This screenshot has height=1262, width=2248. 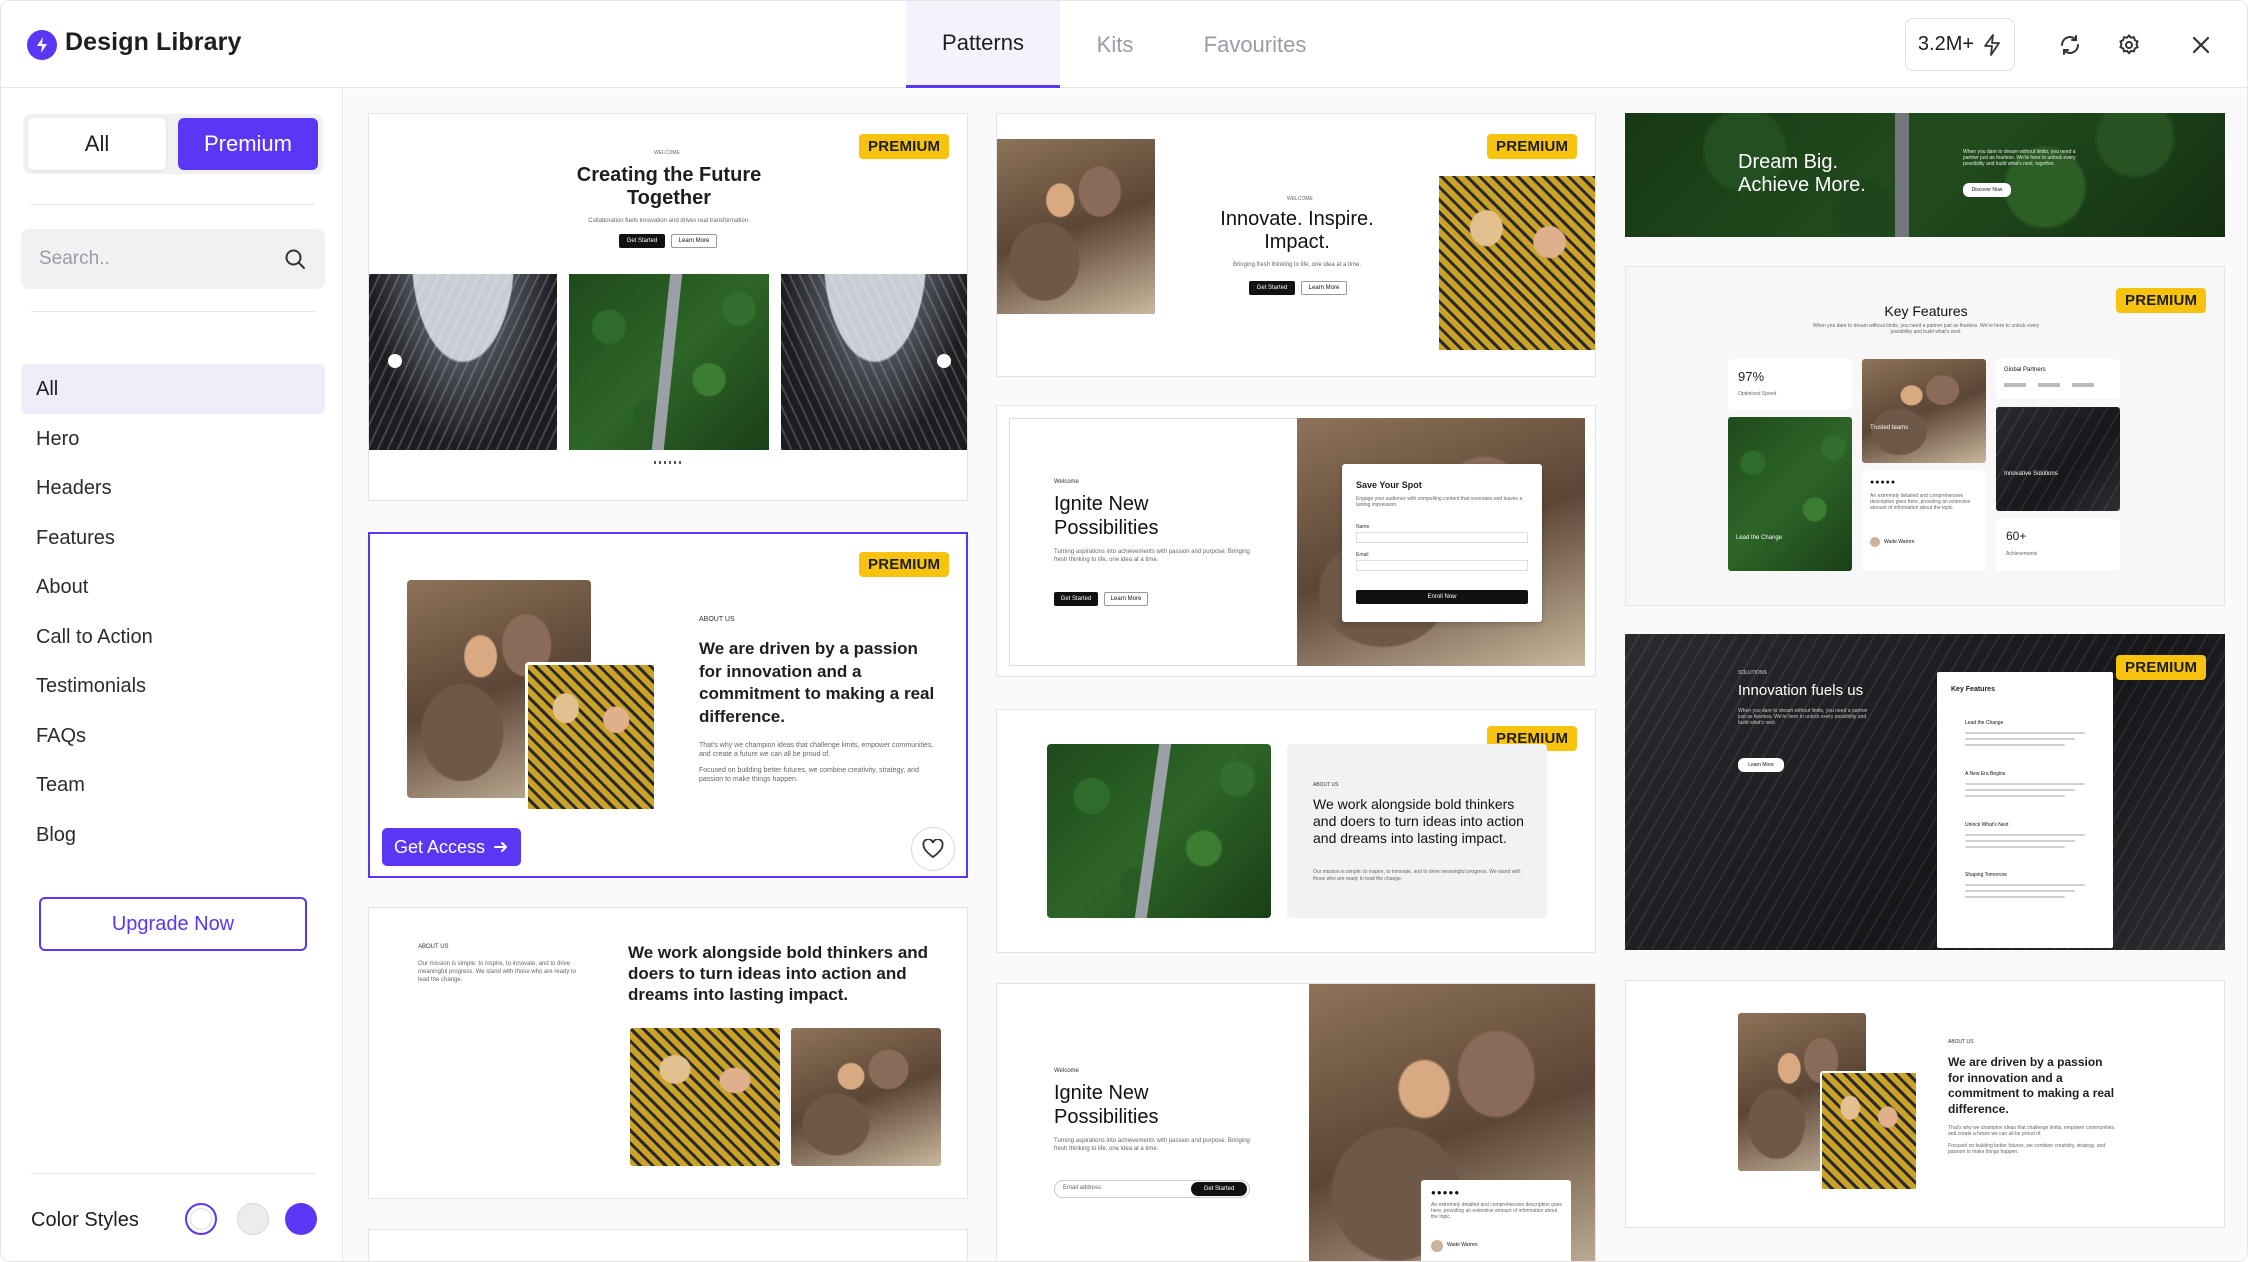 I want to click on card-title: Innovate. Inspire. Impact., so click(x=1297, y=230).